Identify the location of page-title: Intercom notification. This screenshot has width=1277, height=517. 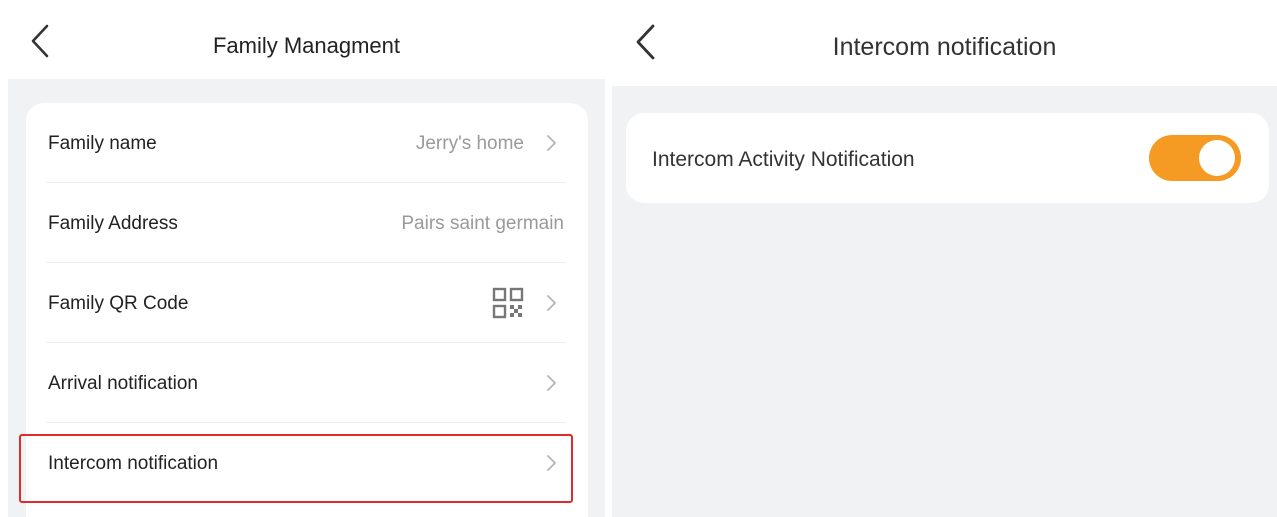
(944, 47).